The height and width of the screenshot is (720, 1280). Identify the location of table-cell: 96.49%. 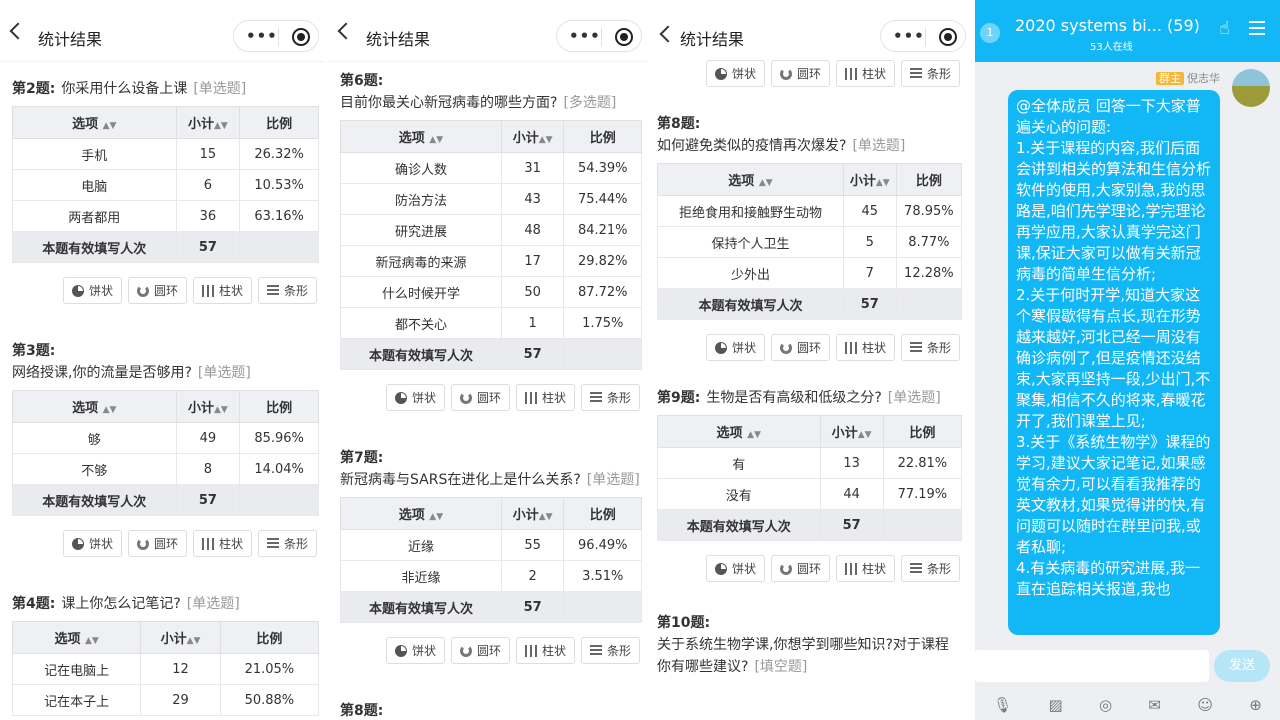
(602, 545).